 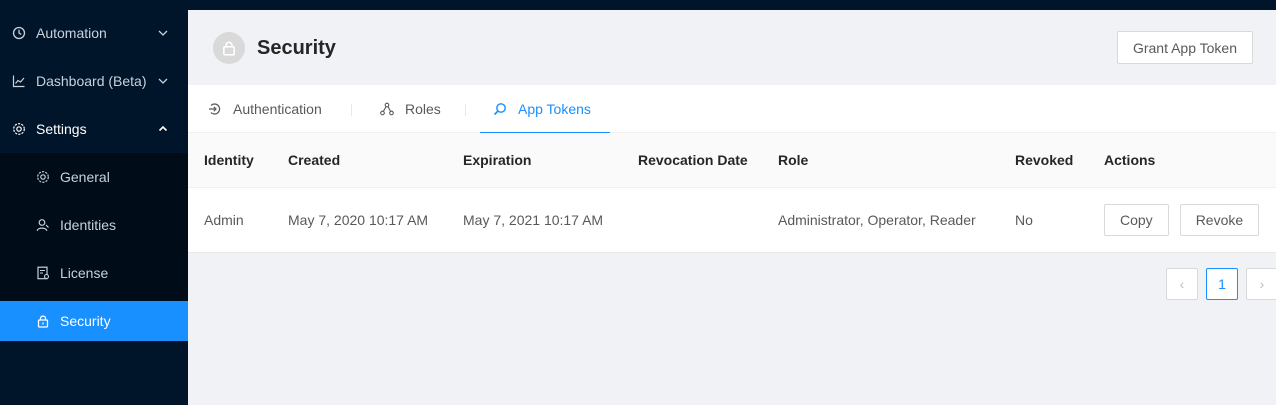 What do you see at coordinates (1219, 220) in the screenshot?
I see `revoke-button: Revoke` at bounding box center [1219, 220].